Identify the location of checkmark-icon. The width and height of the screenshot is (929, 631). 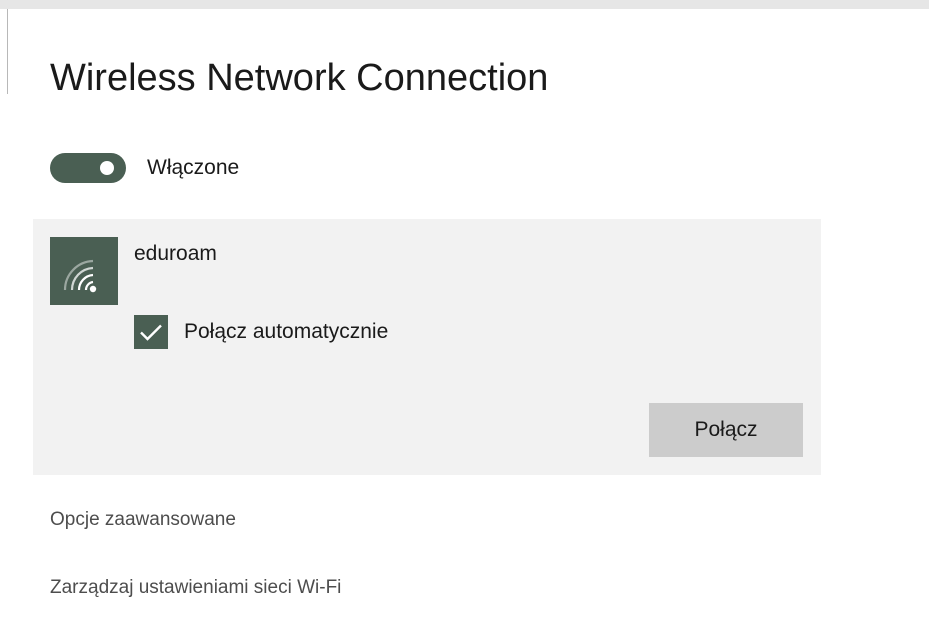
(151, 332).